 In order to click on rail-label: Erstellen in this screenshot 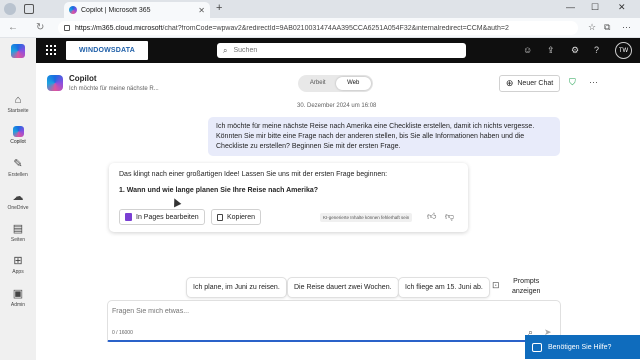, I will do `click(18, 175)`.